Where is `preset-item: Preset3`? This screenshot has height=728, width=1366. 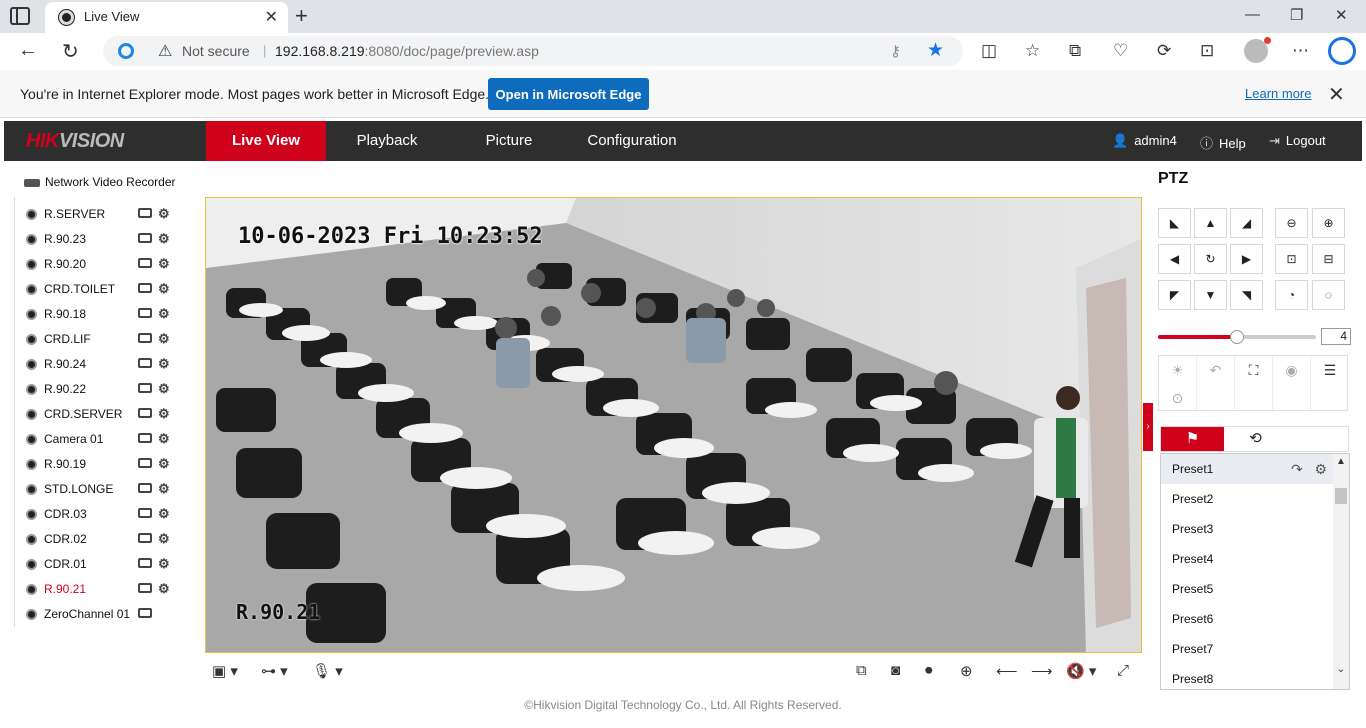 preset-item: Preset3 is located at coordinates (1247, 529).